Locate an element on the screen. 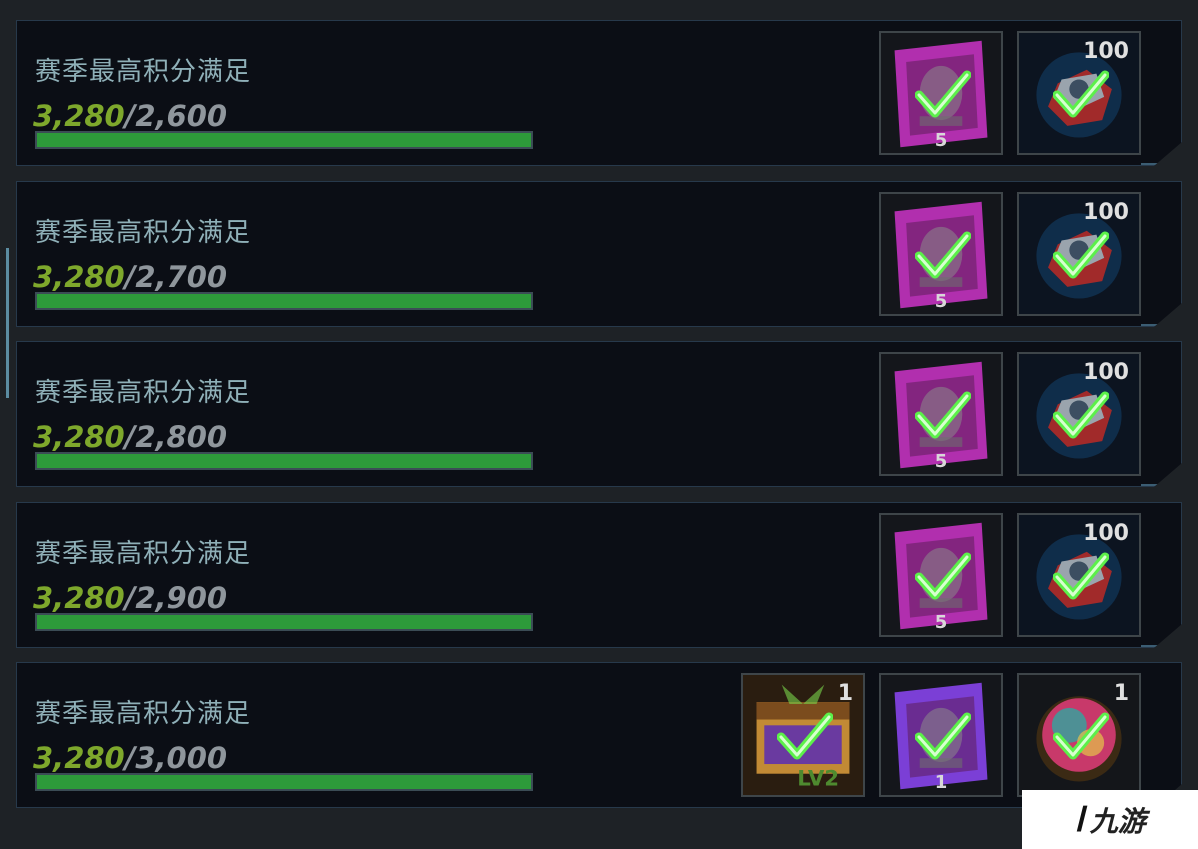 This screenshot has width=1198, height=849. reward-slot: LV2 1 is located at coordinates (803, 735).